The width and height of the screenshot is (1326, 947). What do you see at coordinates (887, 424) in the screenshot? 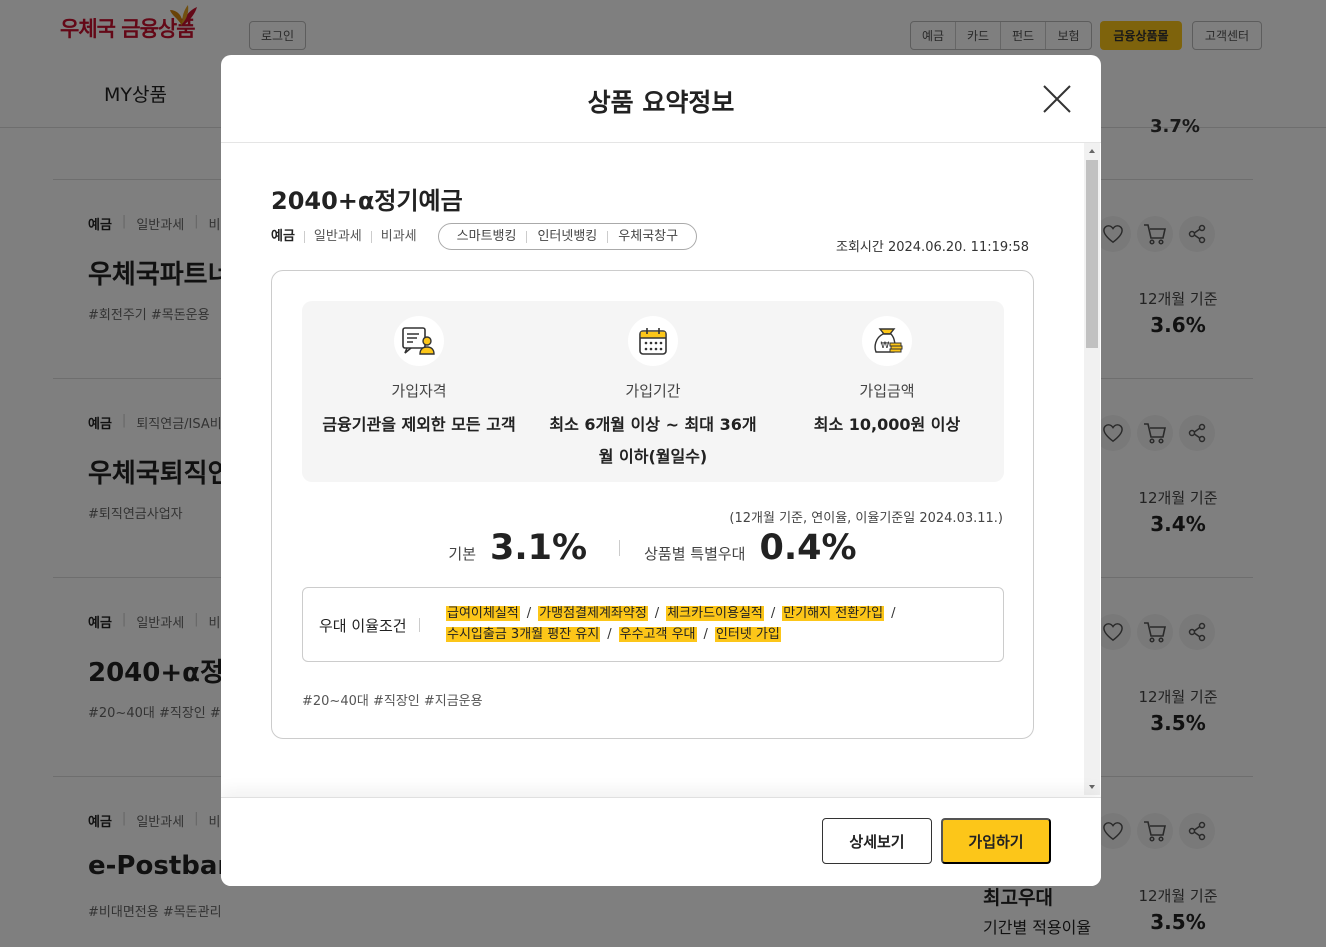
I see `info-value: 최소 10,000원 이상` at bounding box center [887, 424].